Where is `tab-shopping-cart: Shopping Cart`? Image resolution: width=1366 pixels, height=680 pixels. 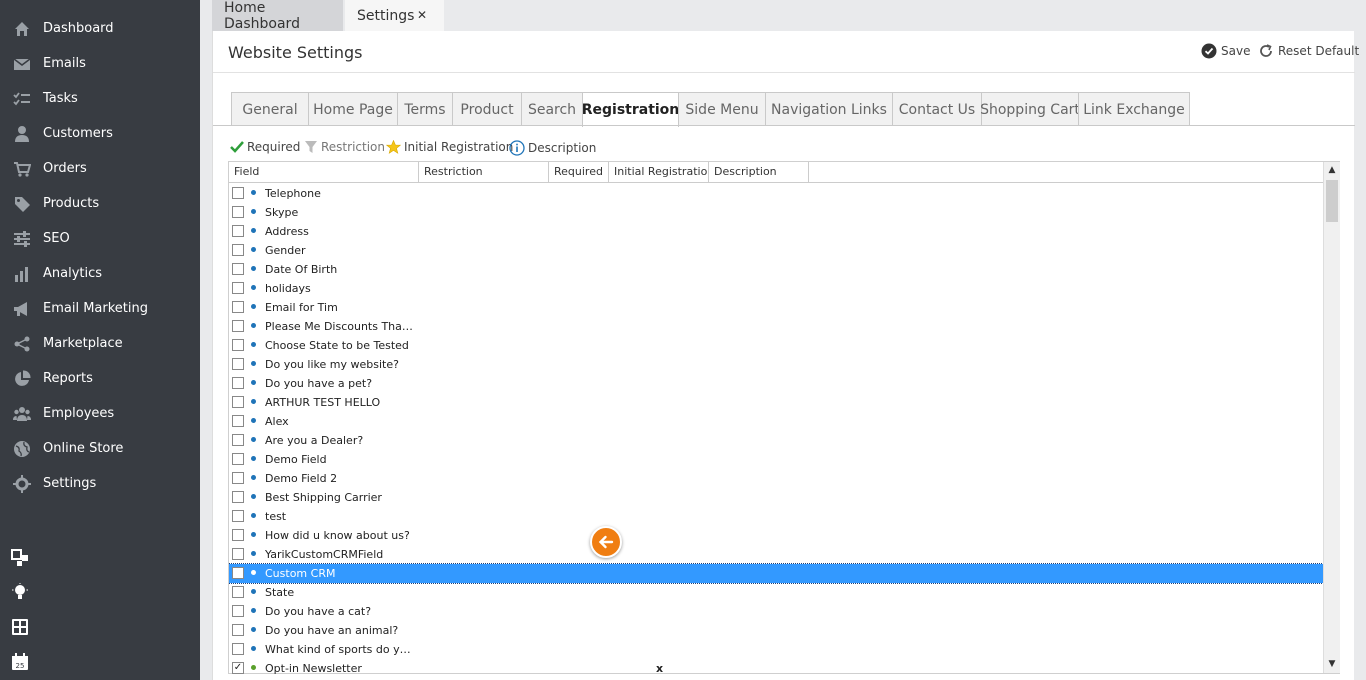 tab-shopping-cart: Shopping Cart is located at coordinates (1030, 109).